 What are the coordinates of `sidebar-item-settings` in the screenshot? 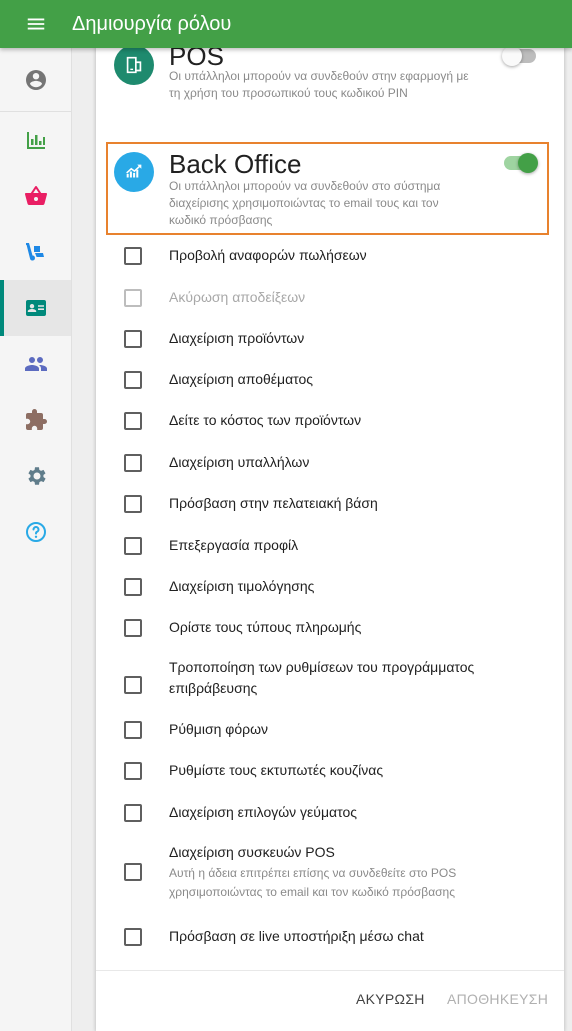 It's located at (35, 476).